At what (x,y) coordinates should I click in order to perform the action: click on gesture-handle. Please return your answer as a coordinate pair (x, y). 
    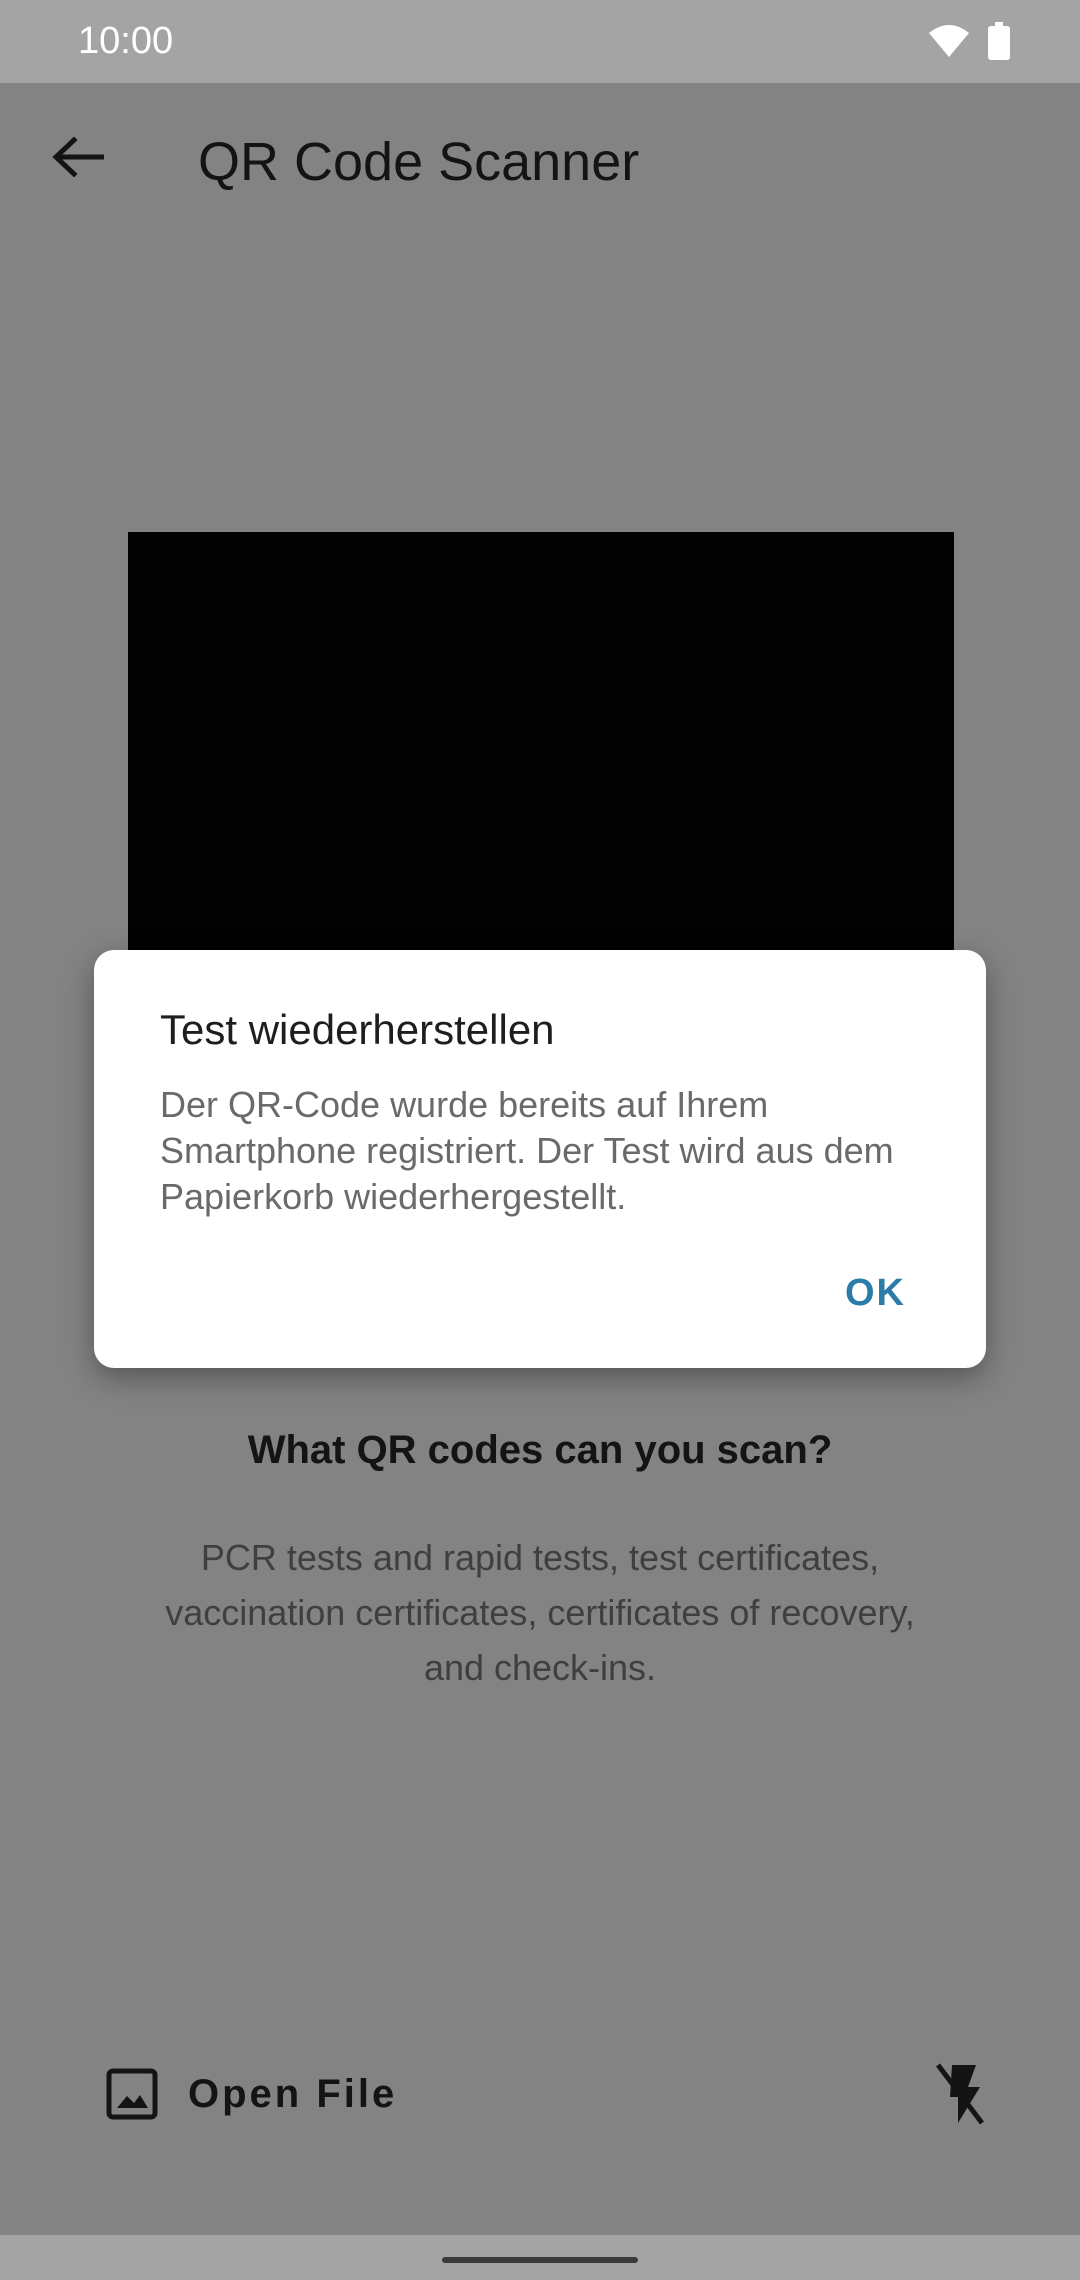
    Looking at the image, I should click on (540, 2260).